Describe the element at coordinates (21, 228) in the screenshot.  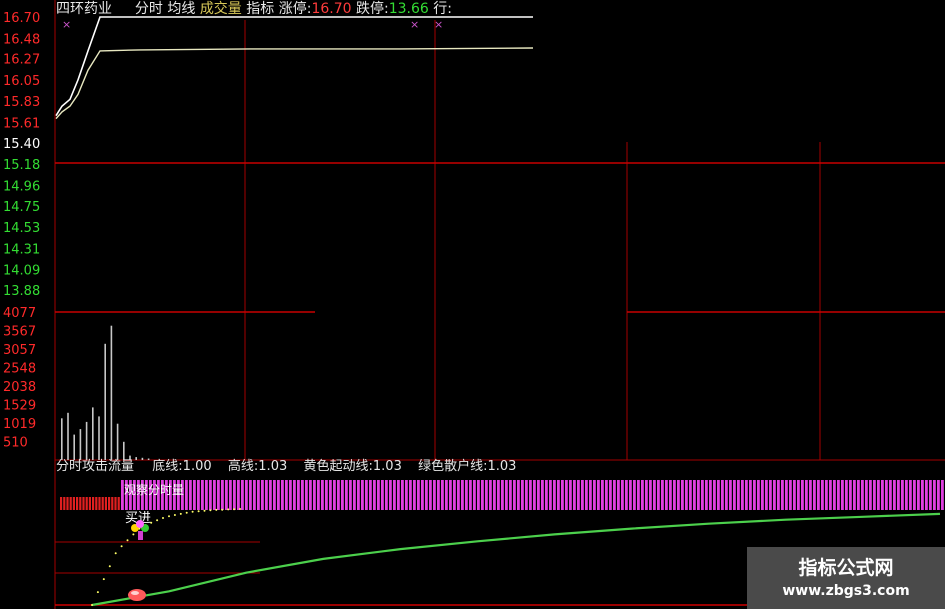
I see `price-tick-label: 14.53` at that location.